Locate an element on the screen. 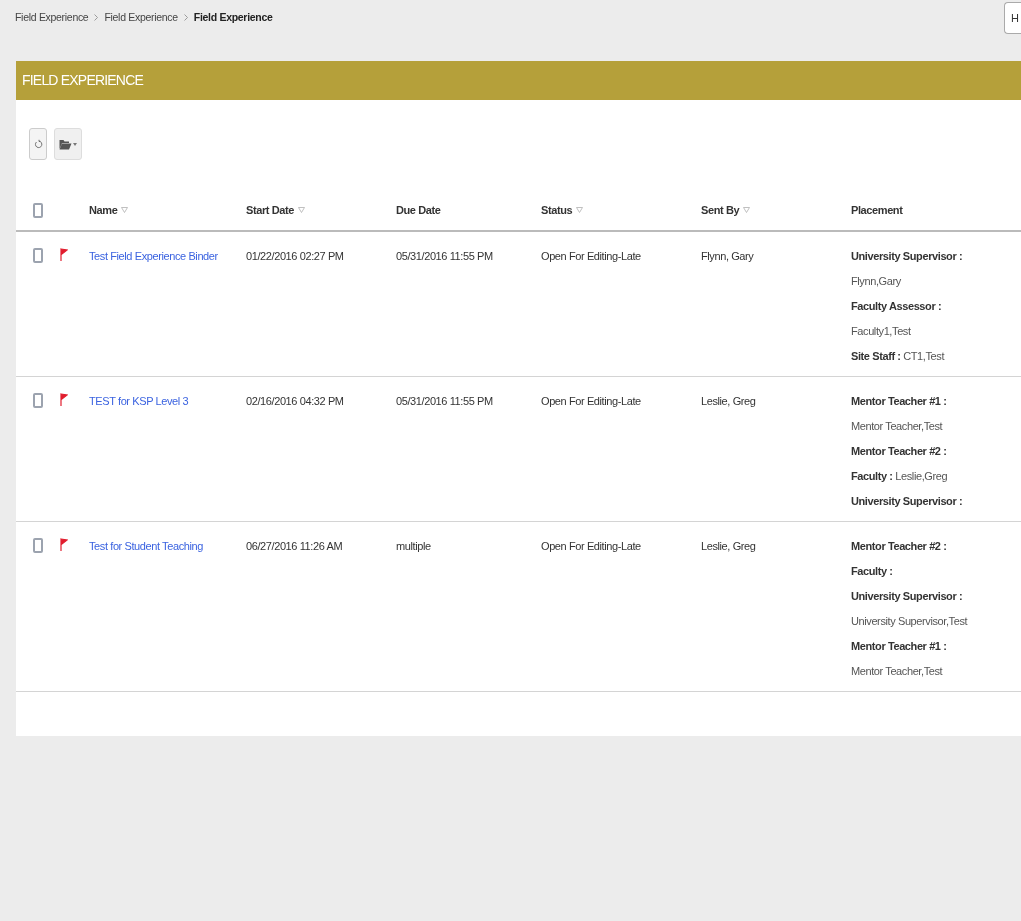  column-header: Sent By is located at coordinates (720, 210).